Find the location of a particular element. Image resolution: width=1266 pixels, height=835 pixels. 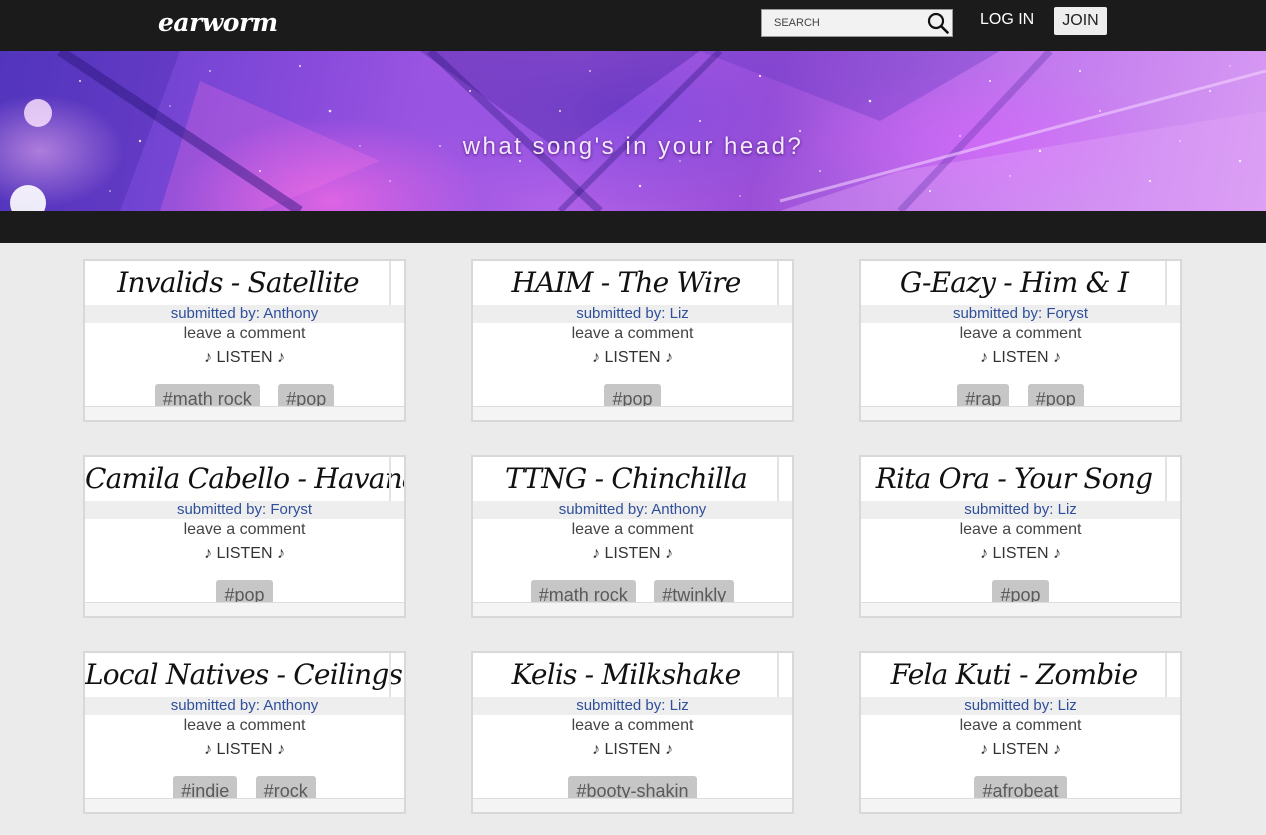

tag-badge: #booty-shakin is located at coordinates (632, 787).